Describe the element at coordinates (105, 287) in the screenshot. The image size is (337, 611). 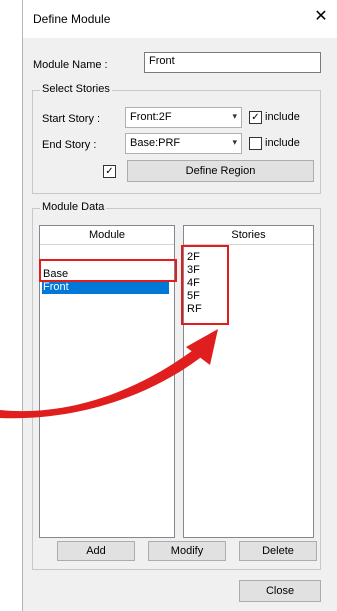
I see `list-item-selected: Front` at that location.